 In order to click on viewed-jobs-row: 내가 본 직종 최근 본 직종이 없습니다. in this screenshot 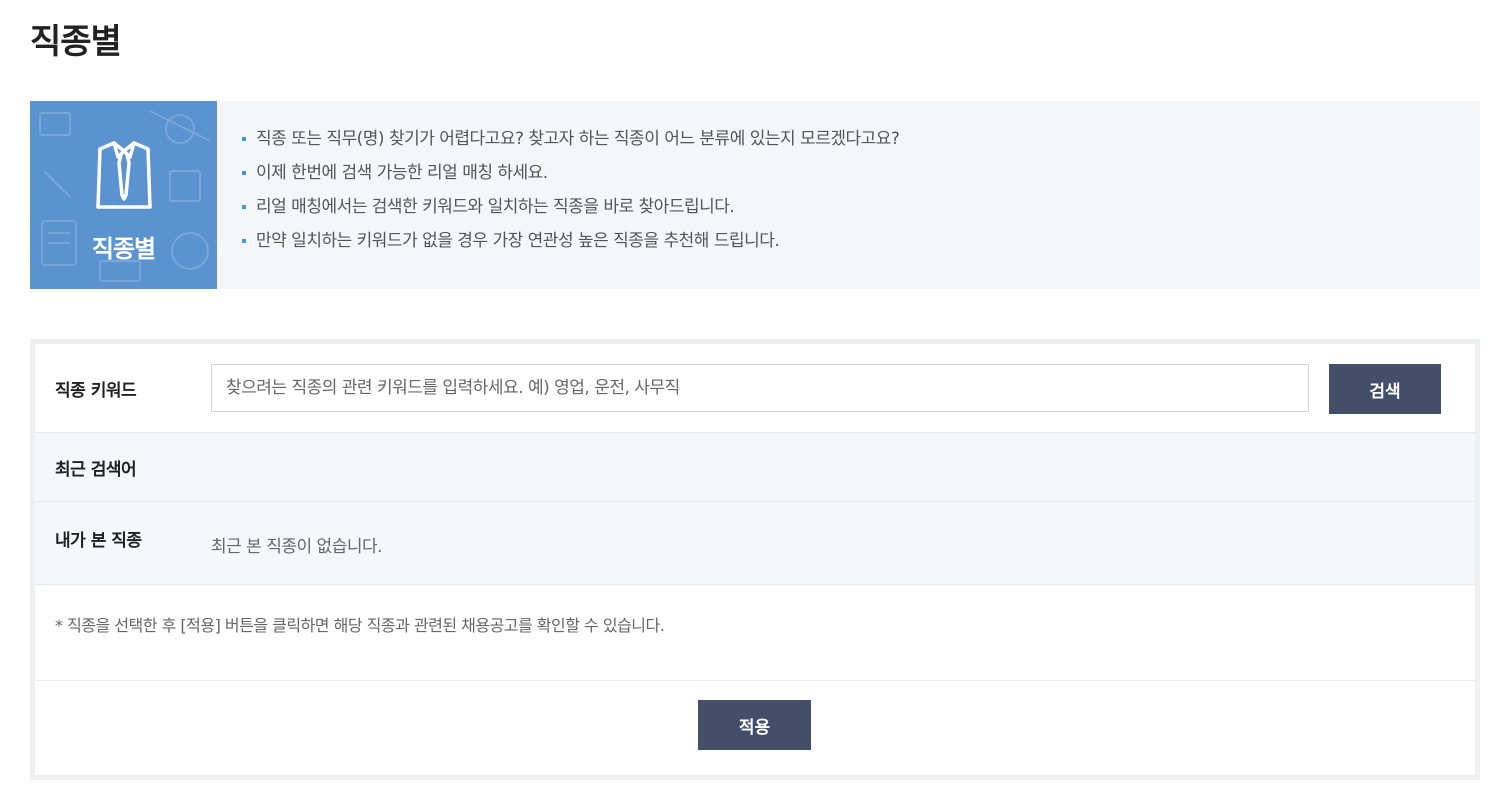, I will do `click(755, 543)`.